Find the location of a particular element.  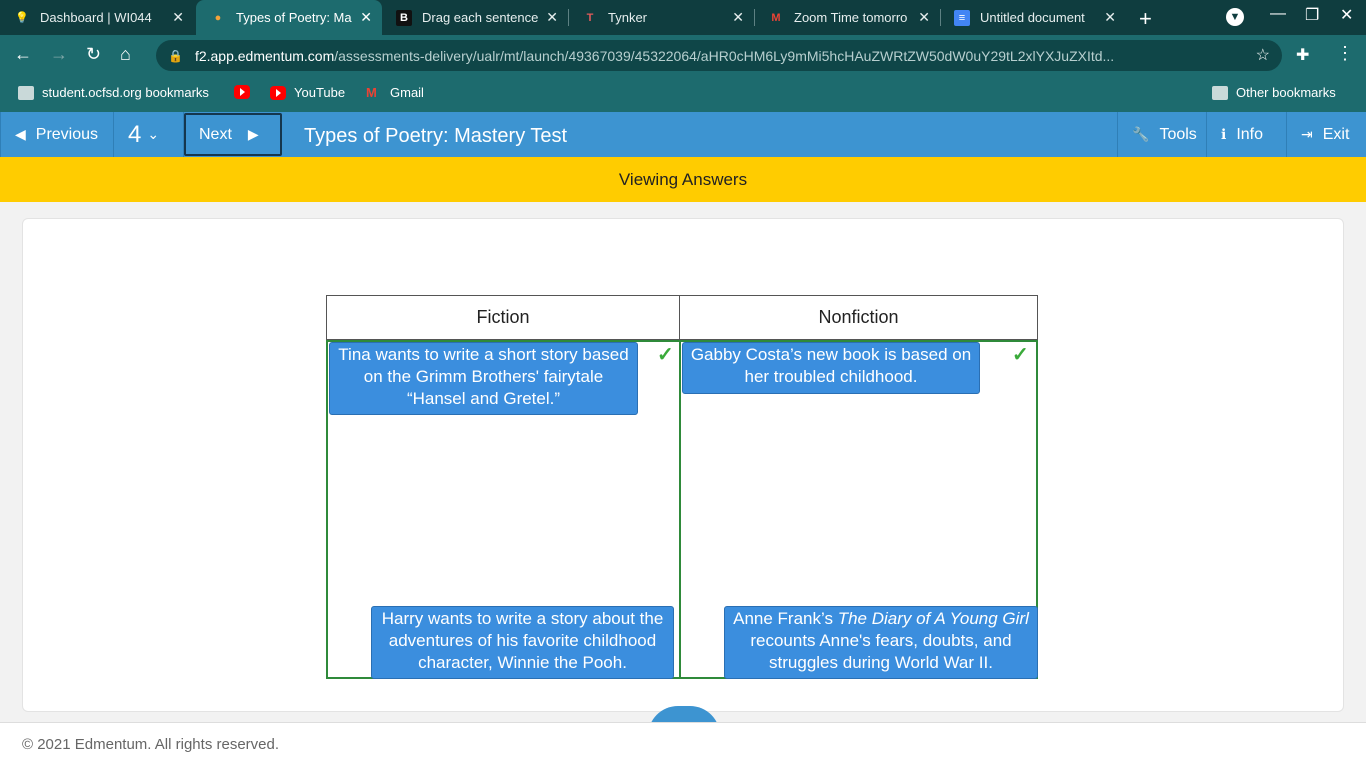

window-close-icon: ✕ is located at coordinates (1346, 15).